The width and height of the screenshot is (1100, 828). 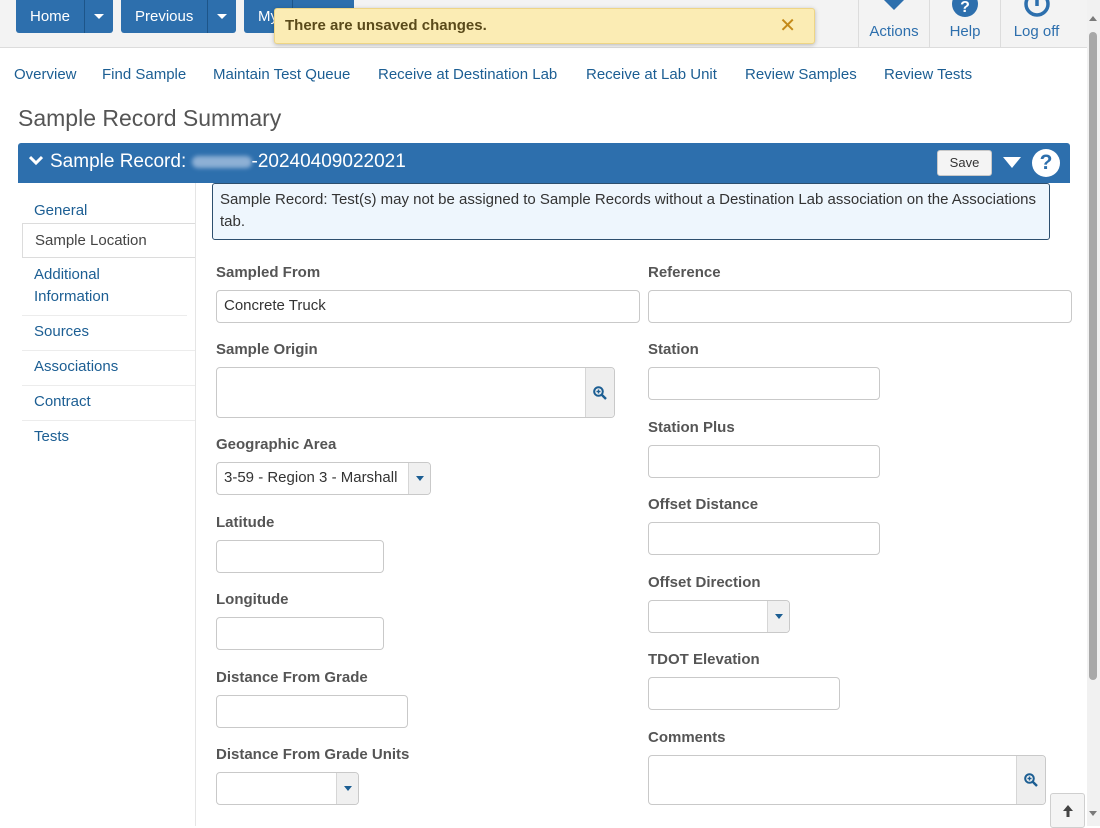 What do you see at coordinates (673, 349) in the screenshot?
I see `station-label: Station` at bounding box center [673, 349].